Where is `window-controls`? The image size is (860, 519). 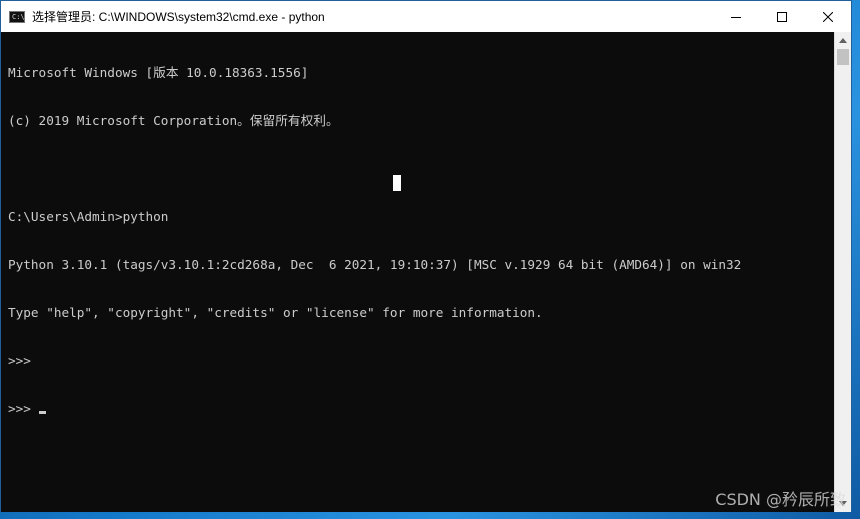
window-controls is located at coordinates (782, 16).